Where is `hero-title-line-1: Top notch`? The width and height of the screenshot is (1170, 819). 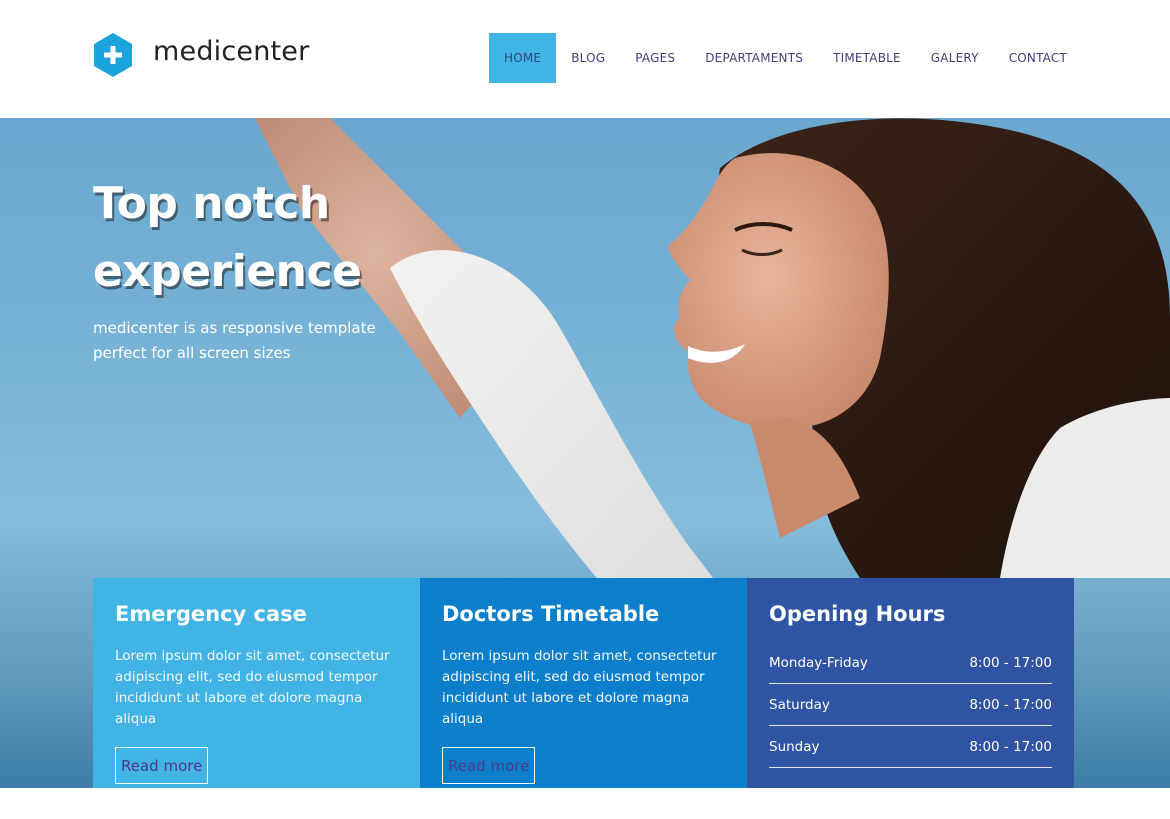
hero-title-line-1: Top notch is located at coordinates (211, 203).